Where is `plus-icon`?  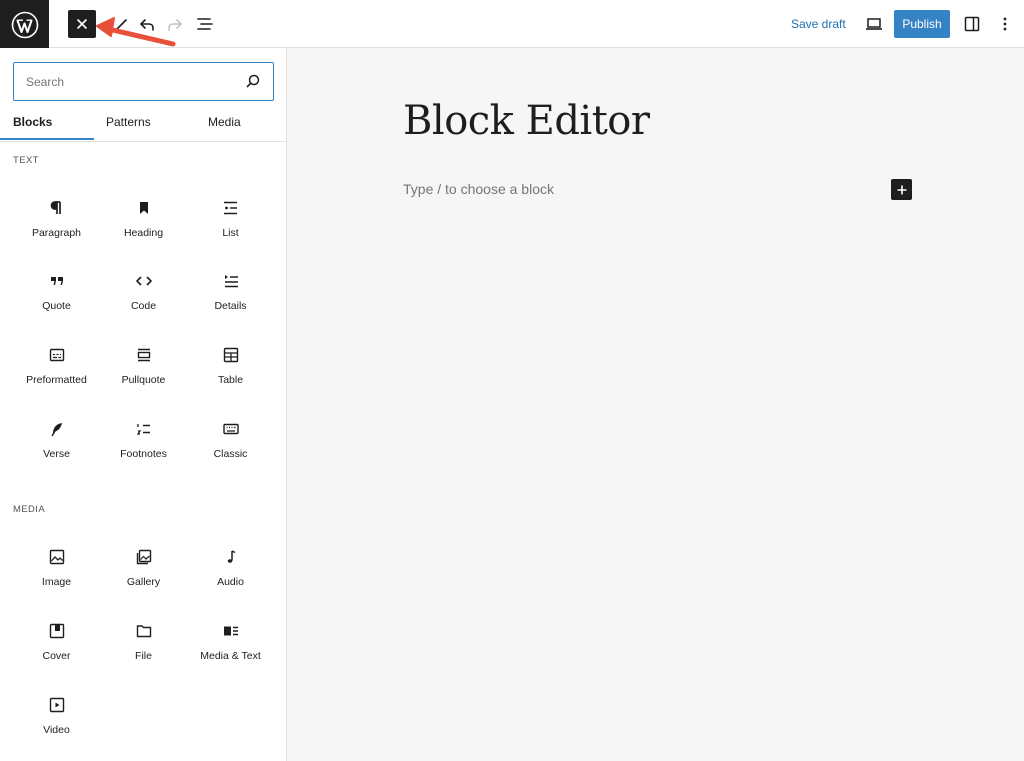 plus-icon is located at coordinates (901, 189).